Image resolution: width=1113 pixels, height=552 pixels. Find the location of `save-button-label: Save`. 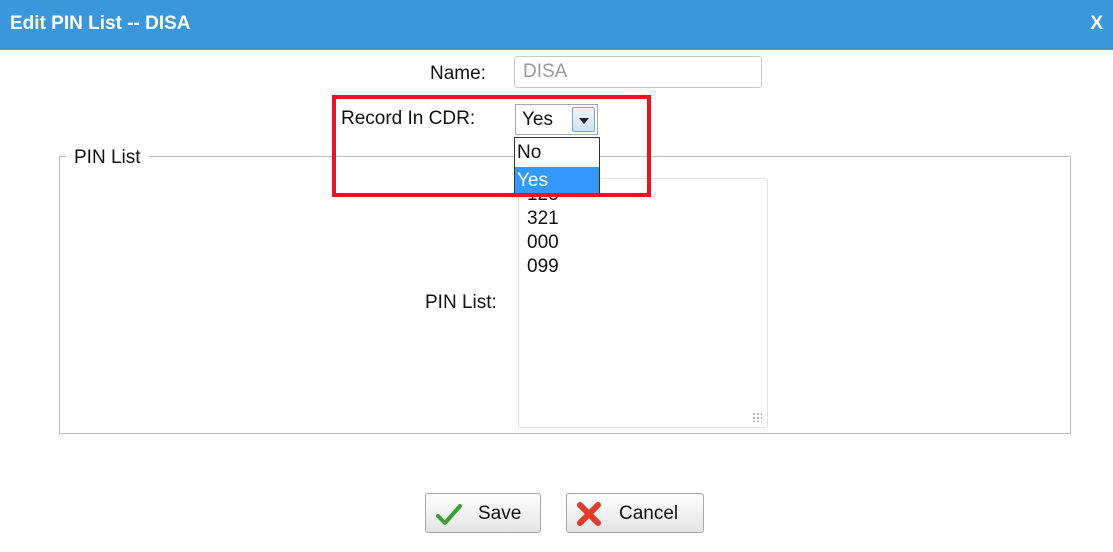

save-button-label: Save is located at coordinates (500, 513).